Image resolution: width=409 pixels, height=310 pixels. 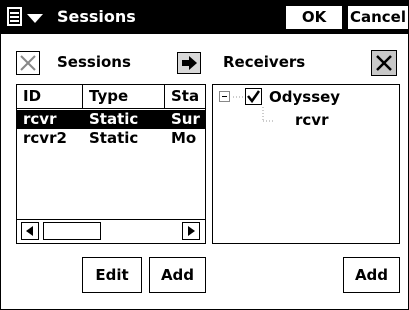 I want to click on chevron-down-icon, so click(x=35, y=18).